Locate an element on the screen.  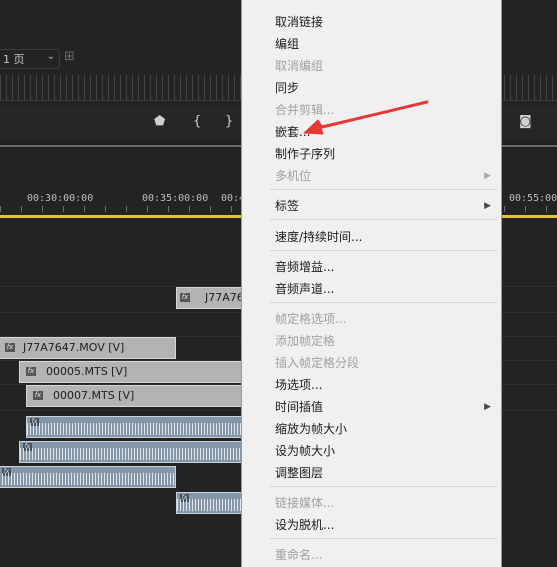
grid-icon: ⊞ is located at coordinates (69, 56).